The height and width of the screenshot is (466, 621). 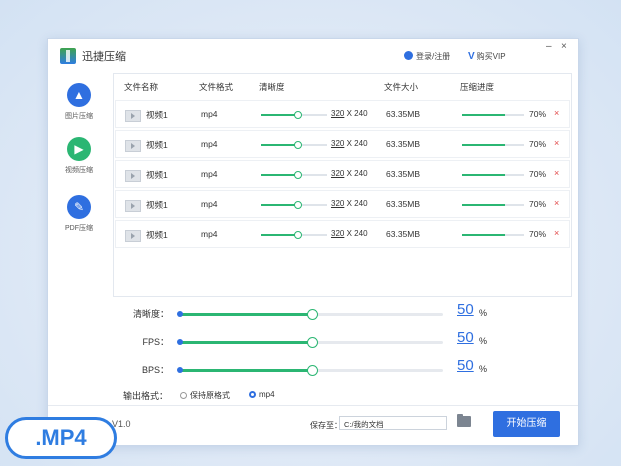 I want to click on close-button: ×, so click(x=564, y=46).